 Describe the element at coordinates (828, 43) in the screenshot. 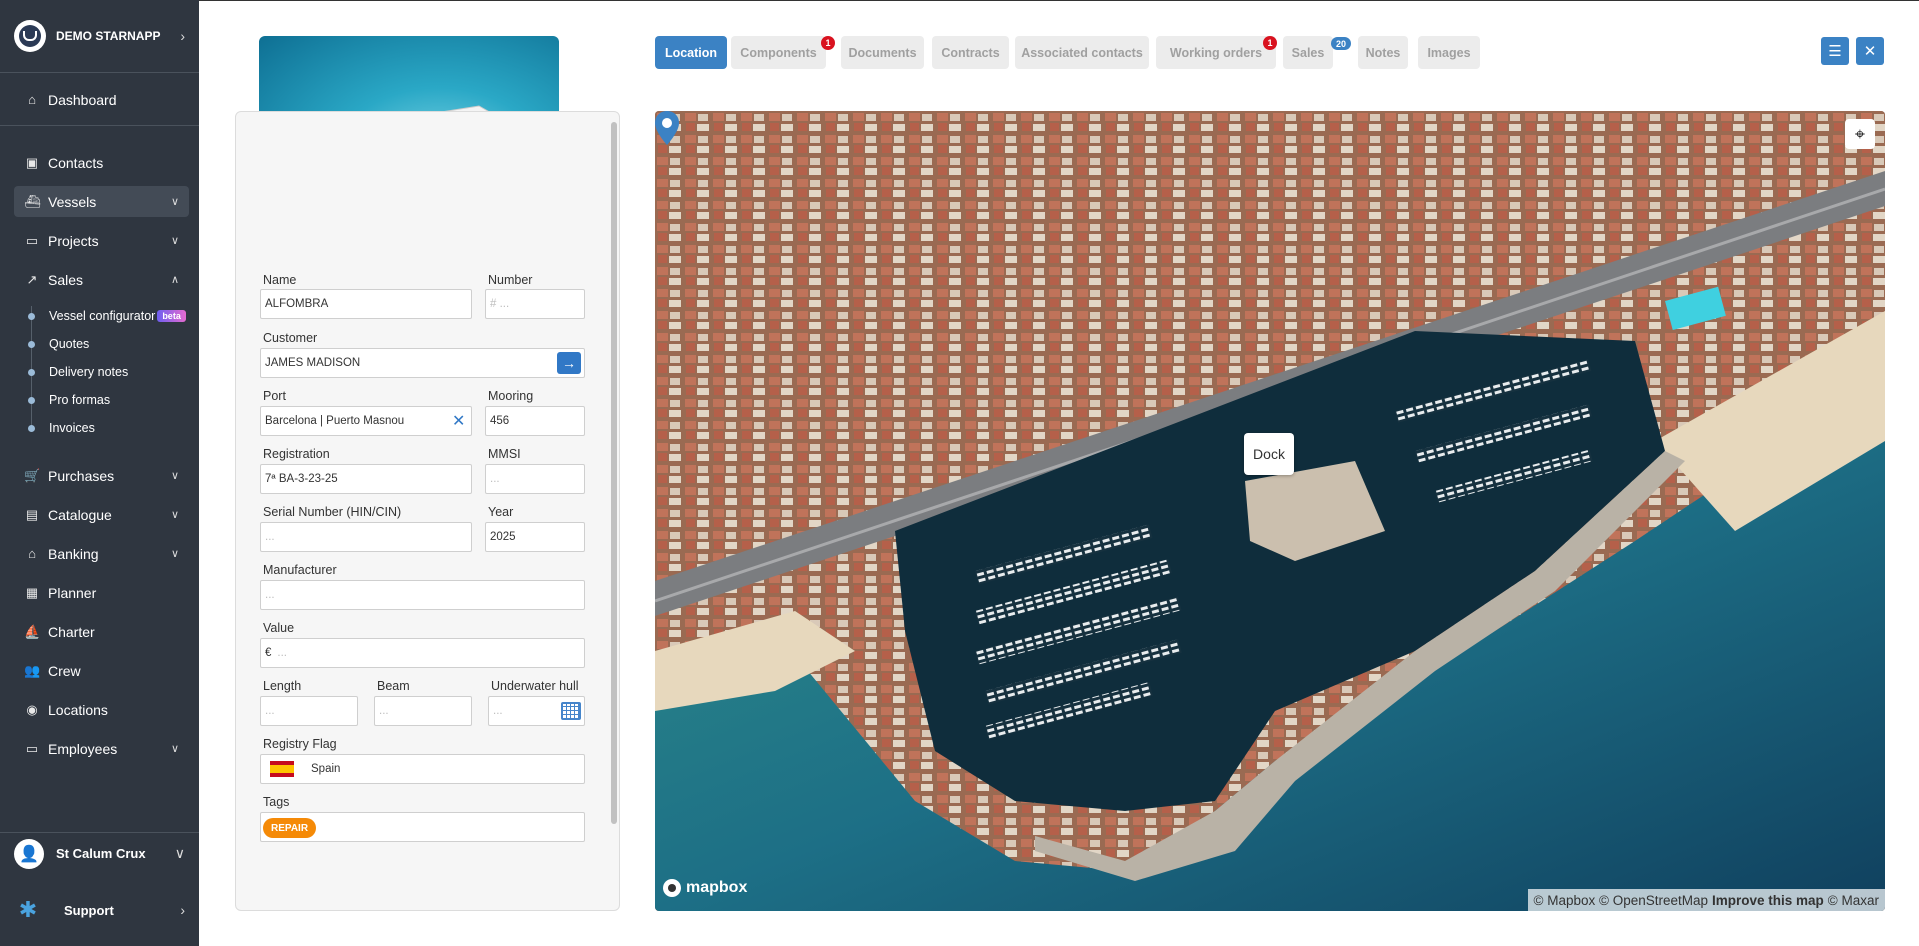

I see `components-badge: 1` at that location.